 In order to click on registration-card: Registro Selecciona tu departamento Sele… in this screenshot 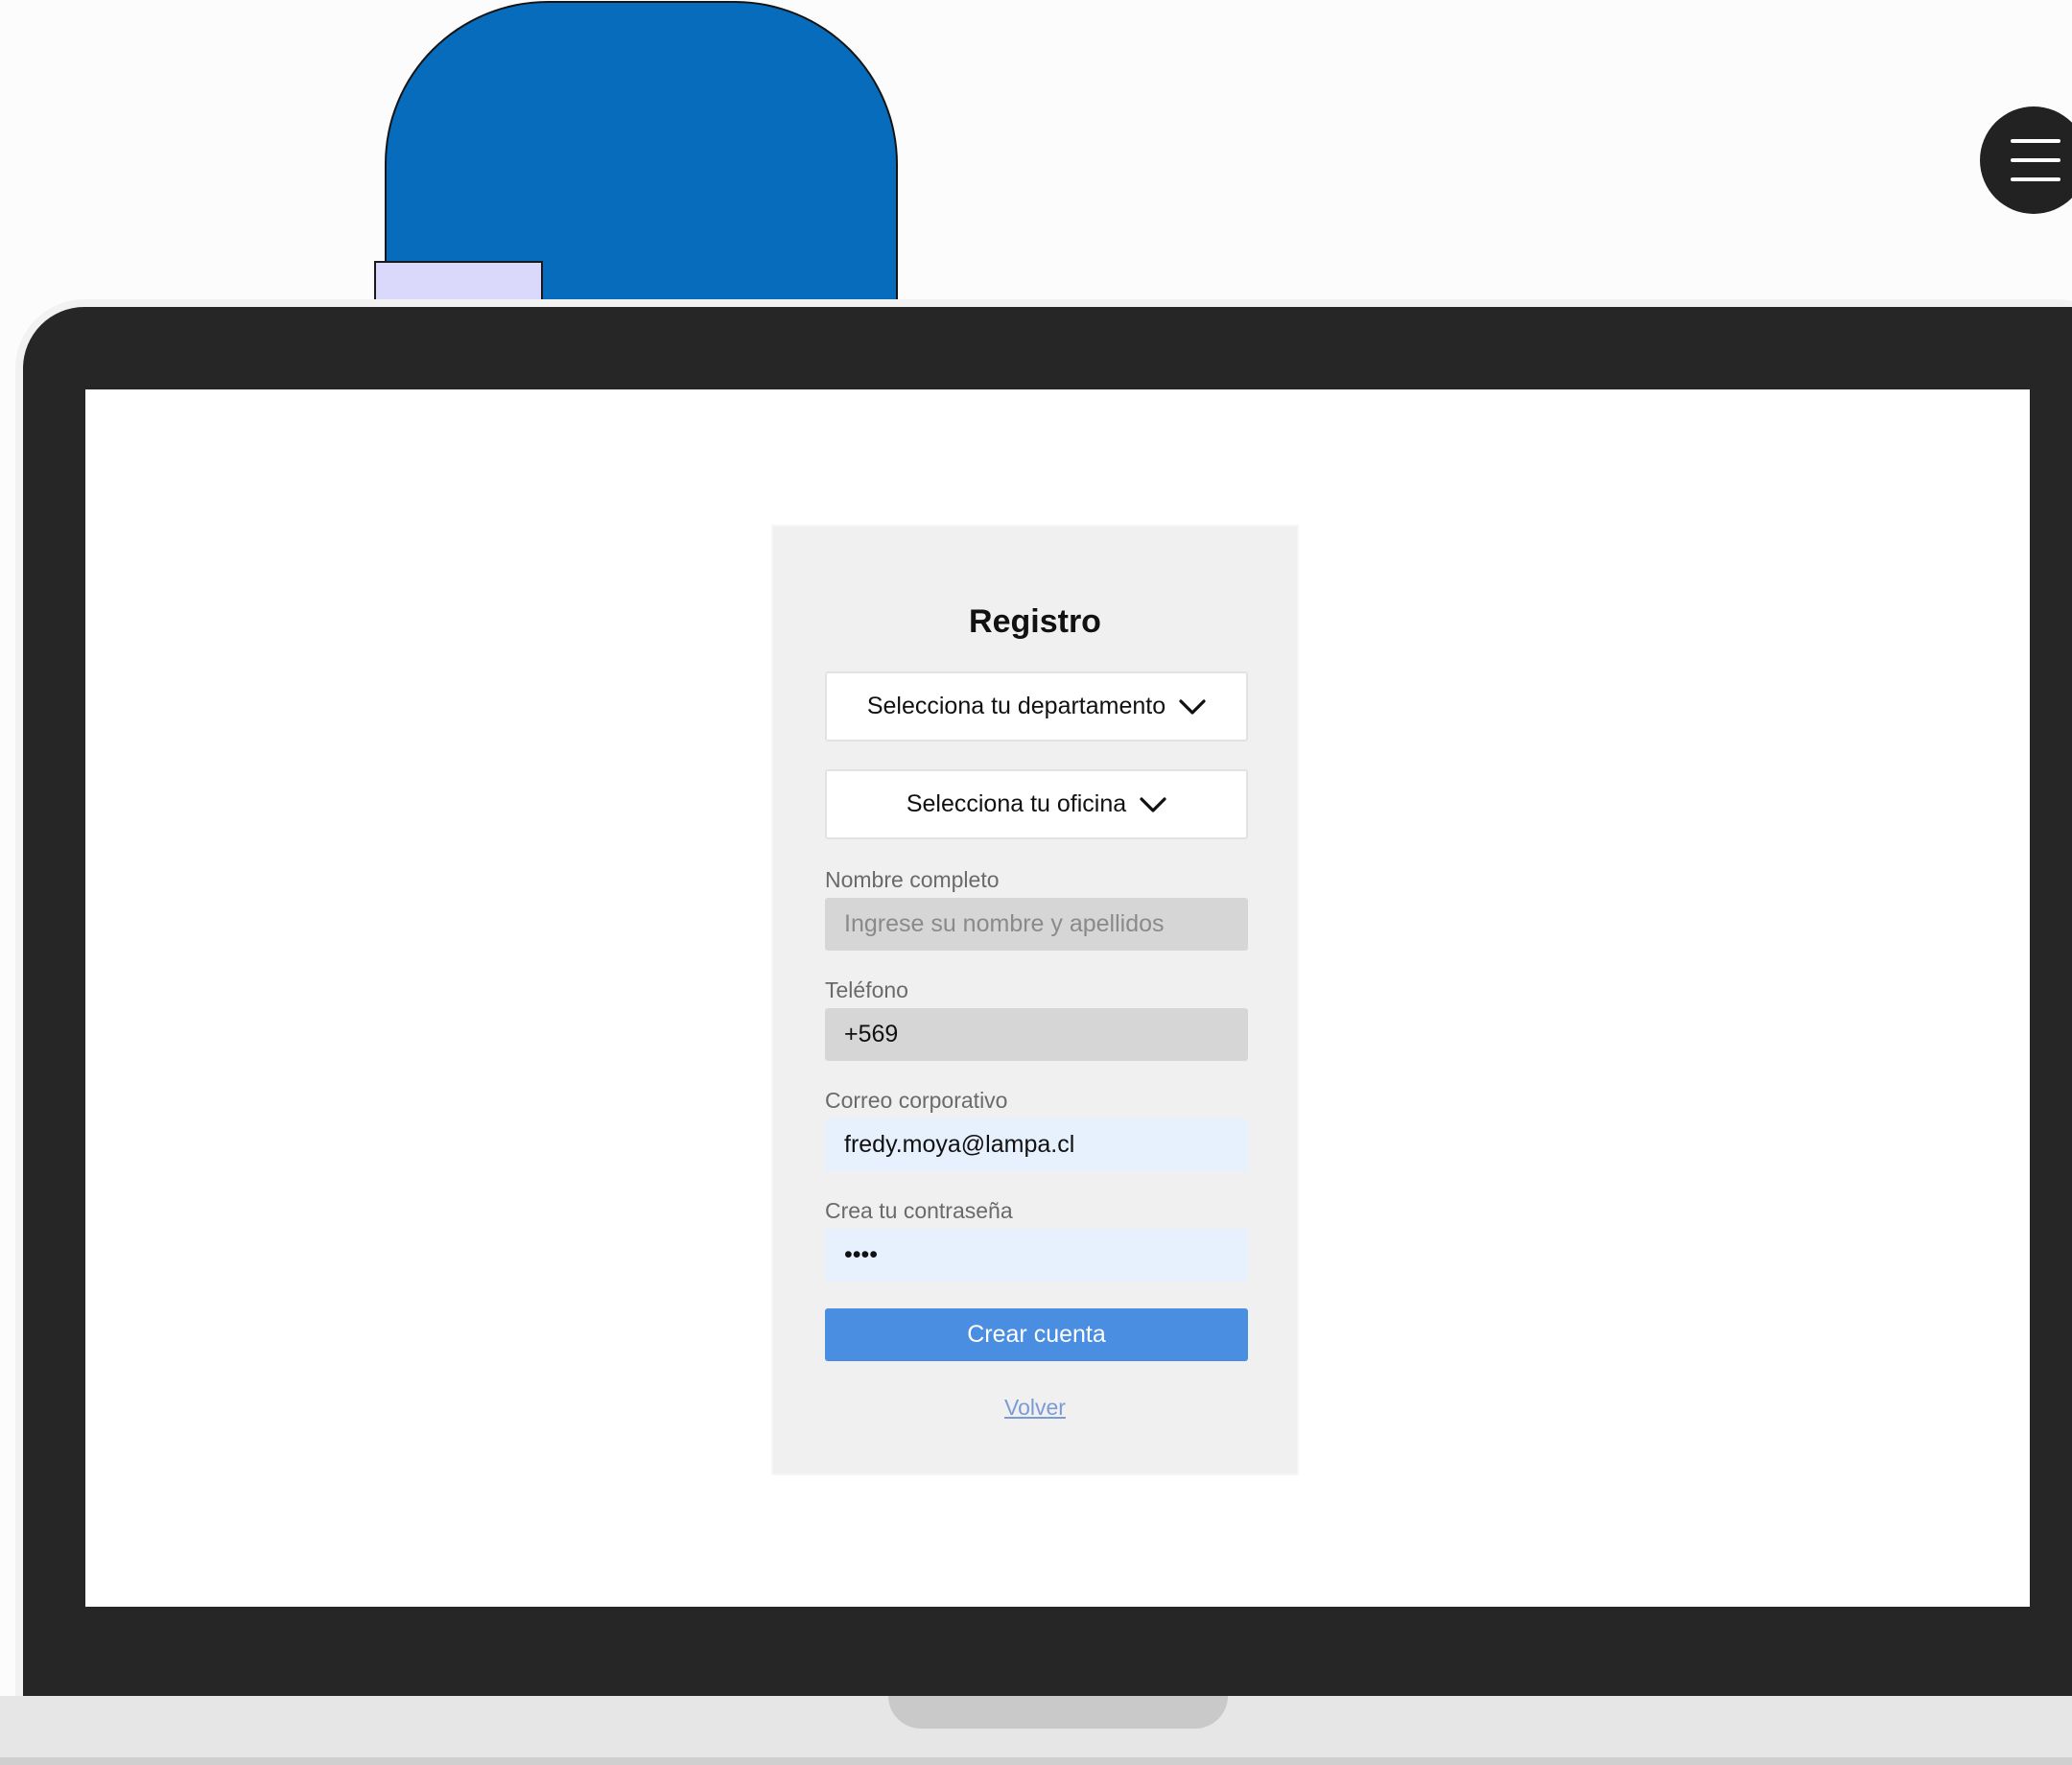, I will do `click(1035, 1000)`.